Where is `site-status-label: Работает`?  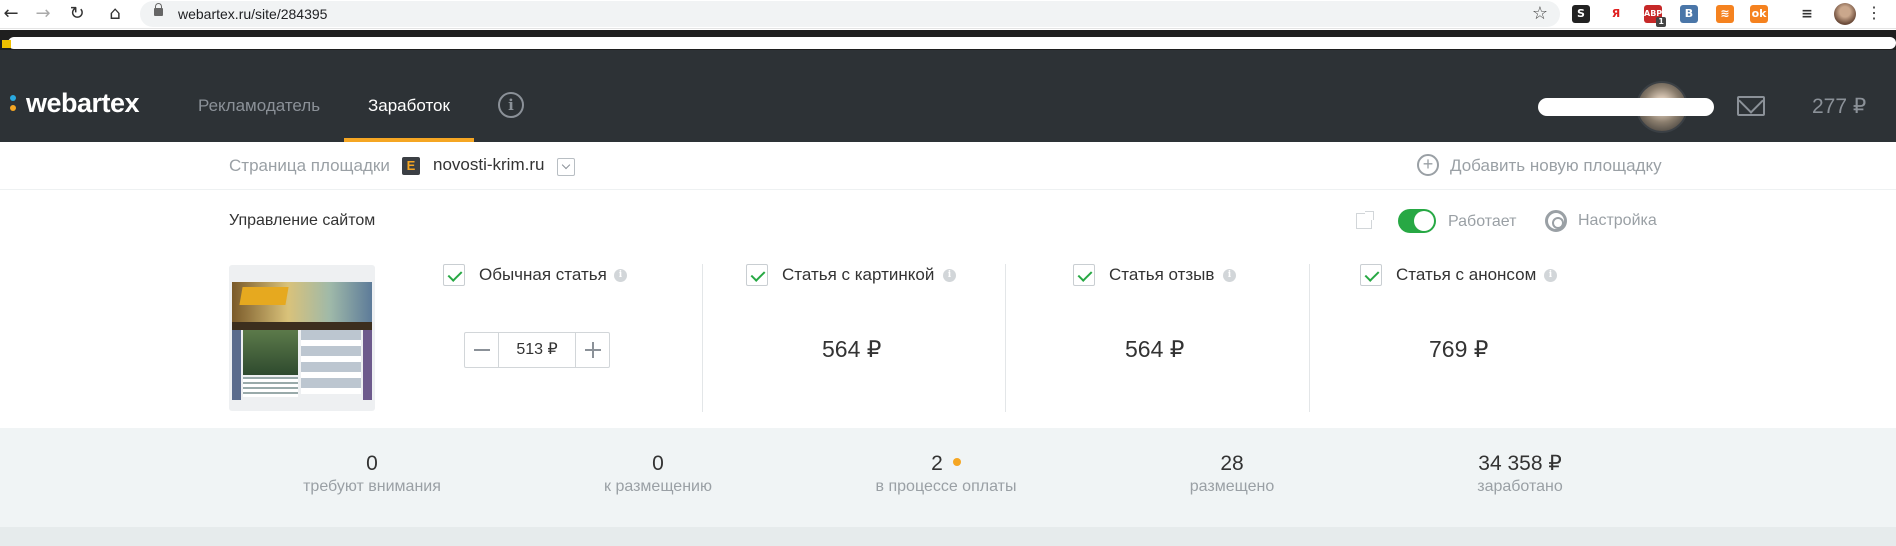 site-status-label: Работает is located at coordinates (1482, 221).